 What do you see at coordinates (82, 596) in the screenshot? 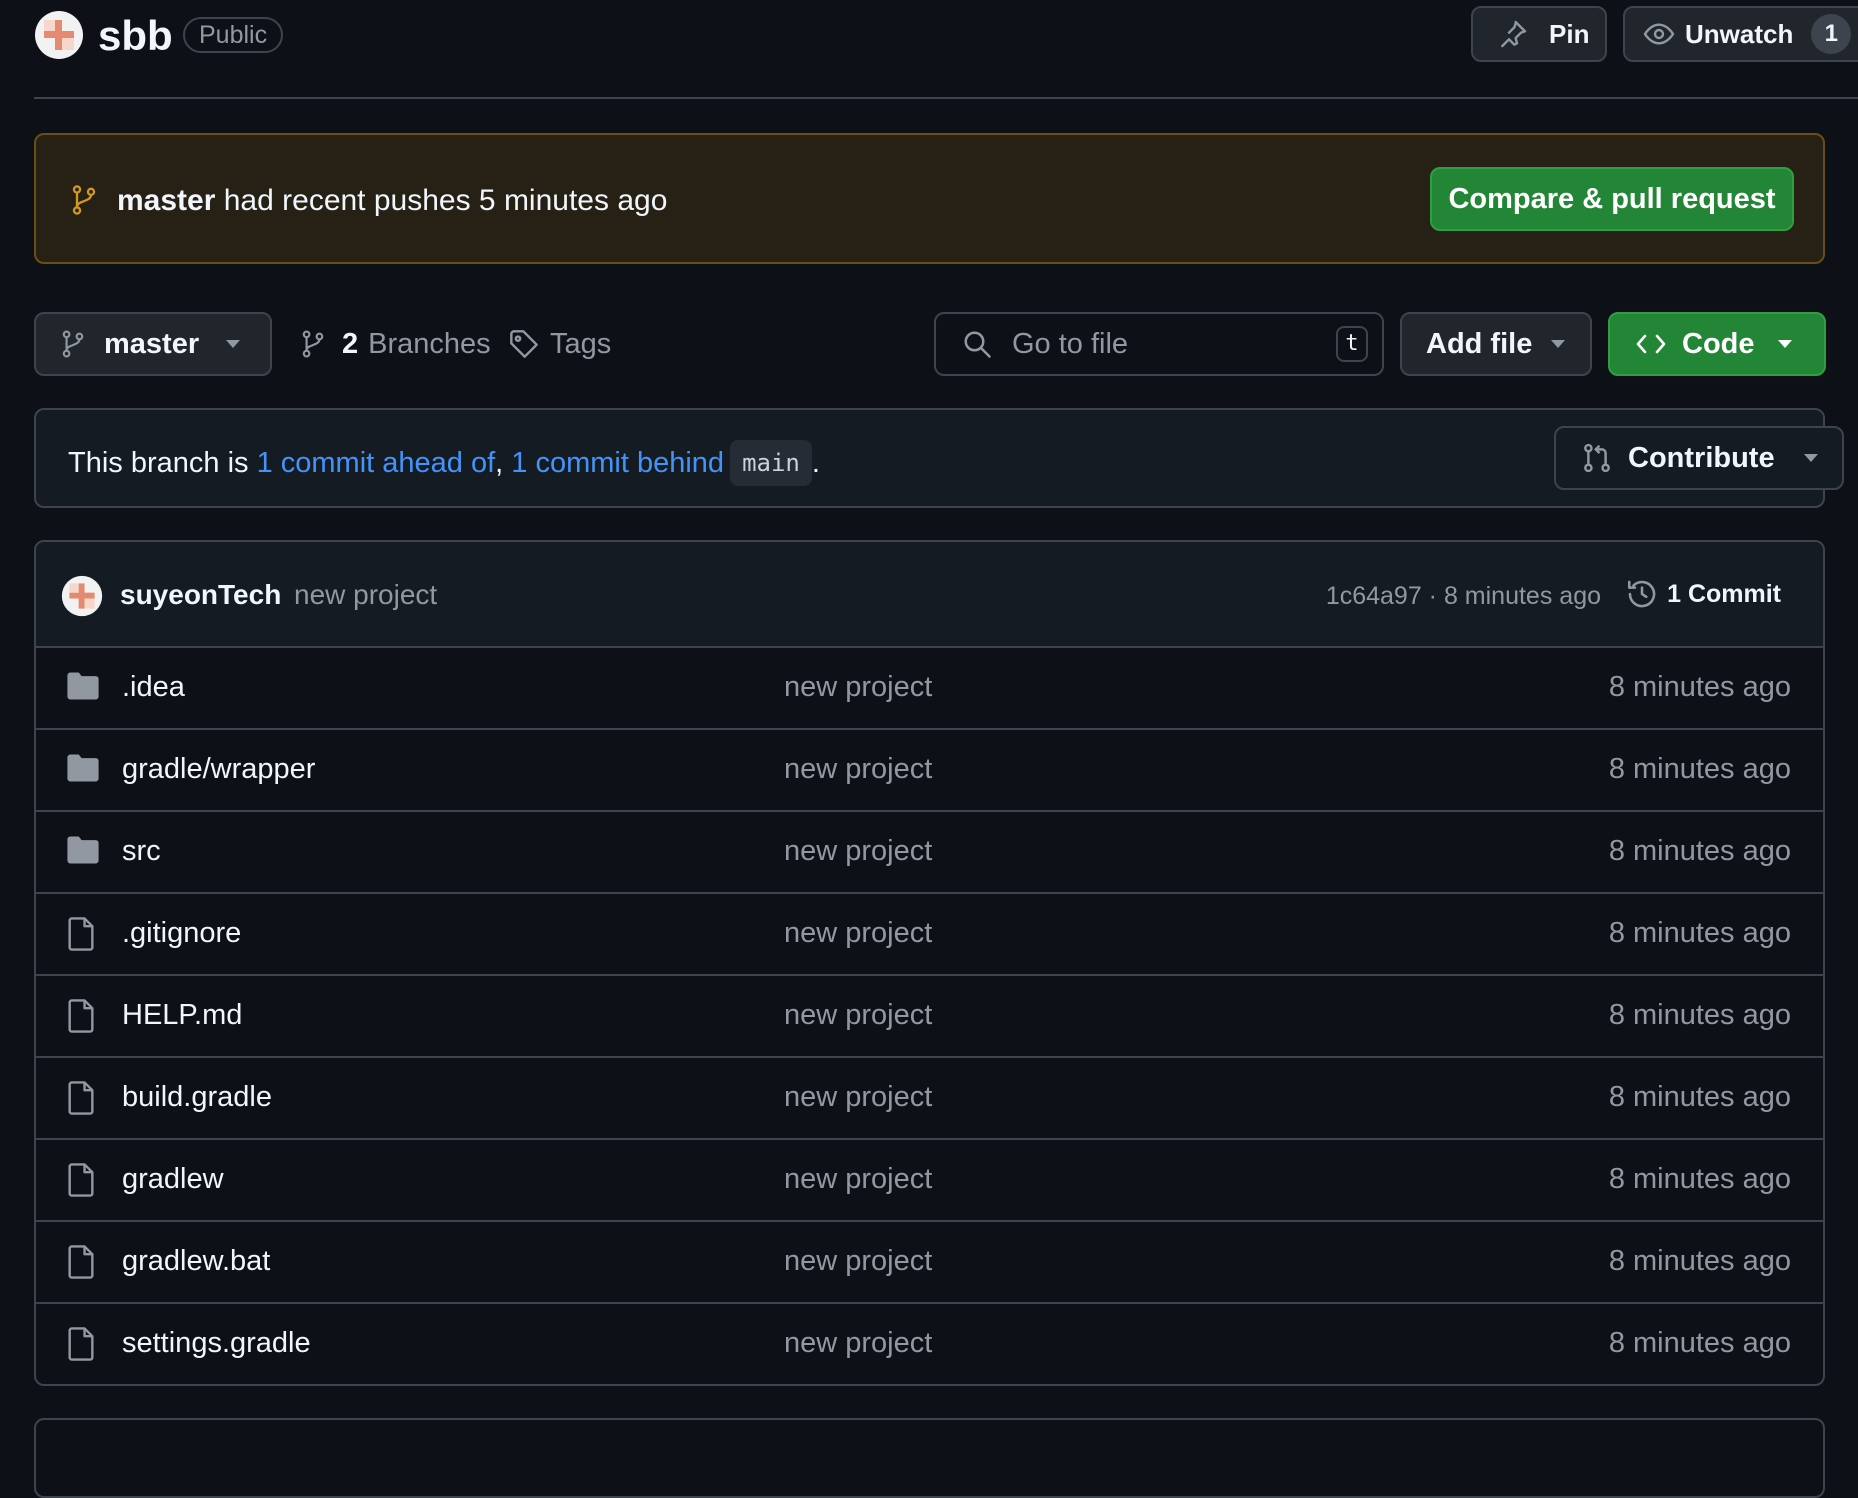
I see `commit-author-avatar` at bounding box center [82, 596].